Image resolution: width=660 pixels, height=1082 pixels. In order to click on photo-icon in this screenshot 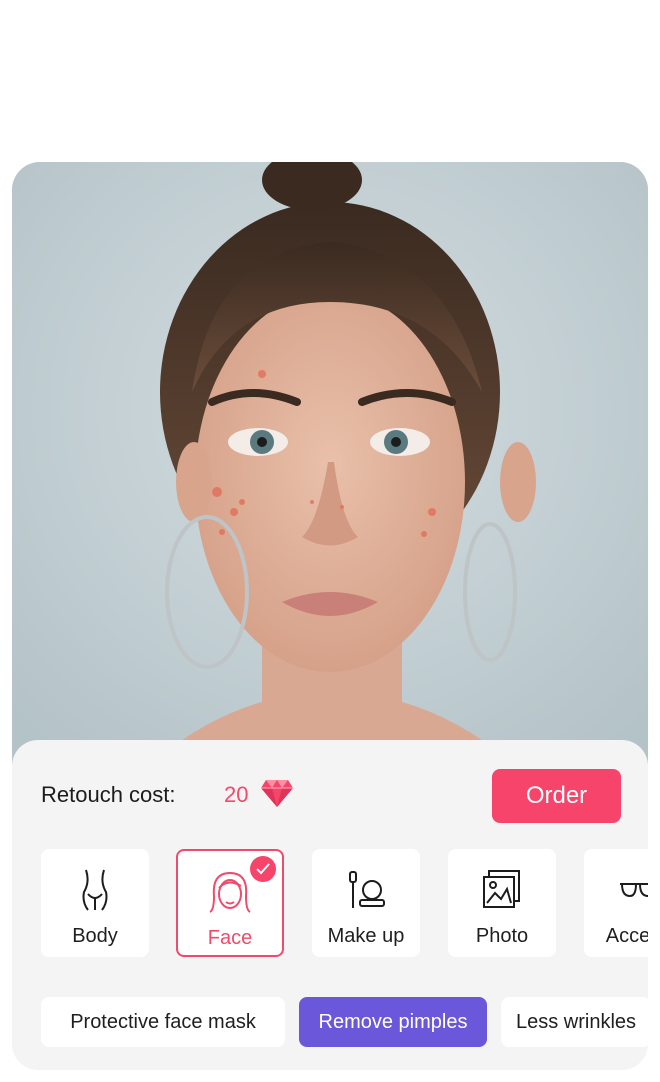, I will do `click(502, 890)`.